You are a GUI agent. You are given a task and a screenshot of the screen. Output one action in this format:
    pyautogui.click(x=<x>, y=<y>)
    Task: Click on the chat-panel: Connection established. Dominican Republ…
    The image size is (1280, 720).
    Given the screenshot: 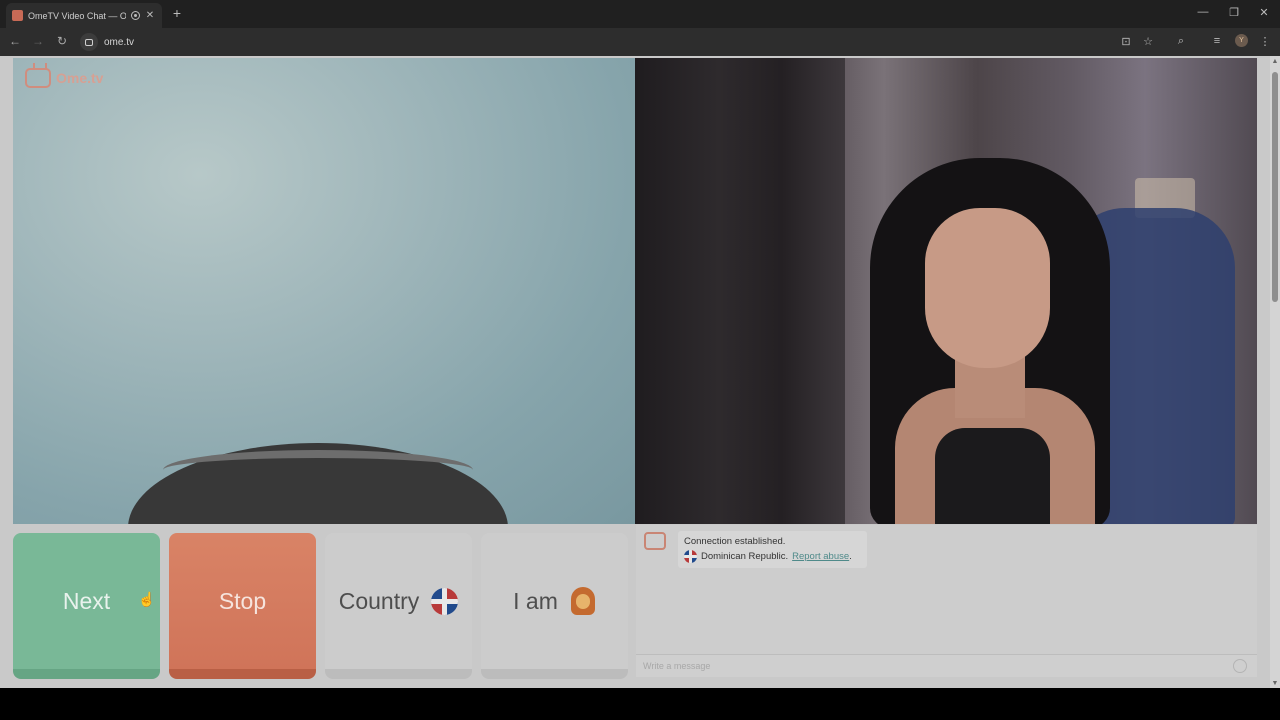 What is the action you would take?
    pyautogui.click(x=946, y=601)
    